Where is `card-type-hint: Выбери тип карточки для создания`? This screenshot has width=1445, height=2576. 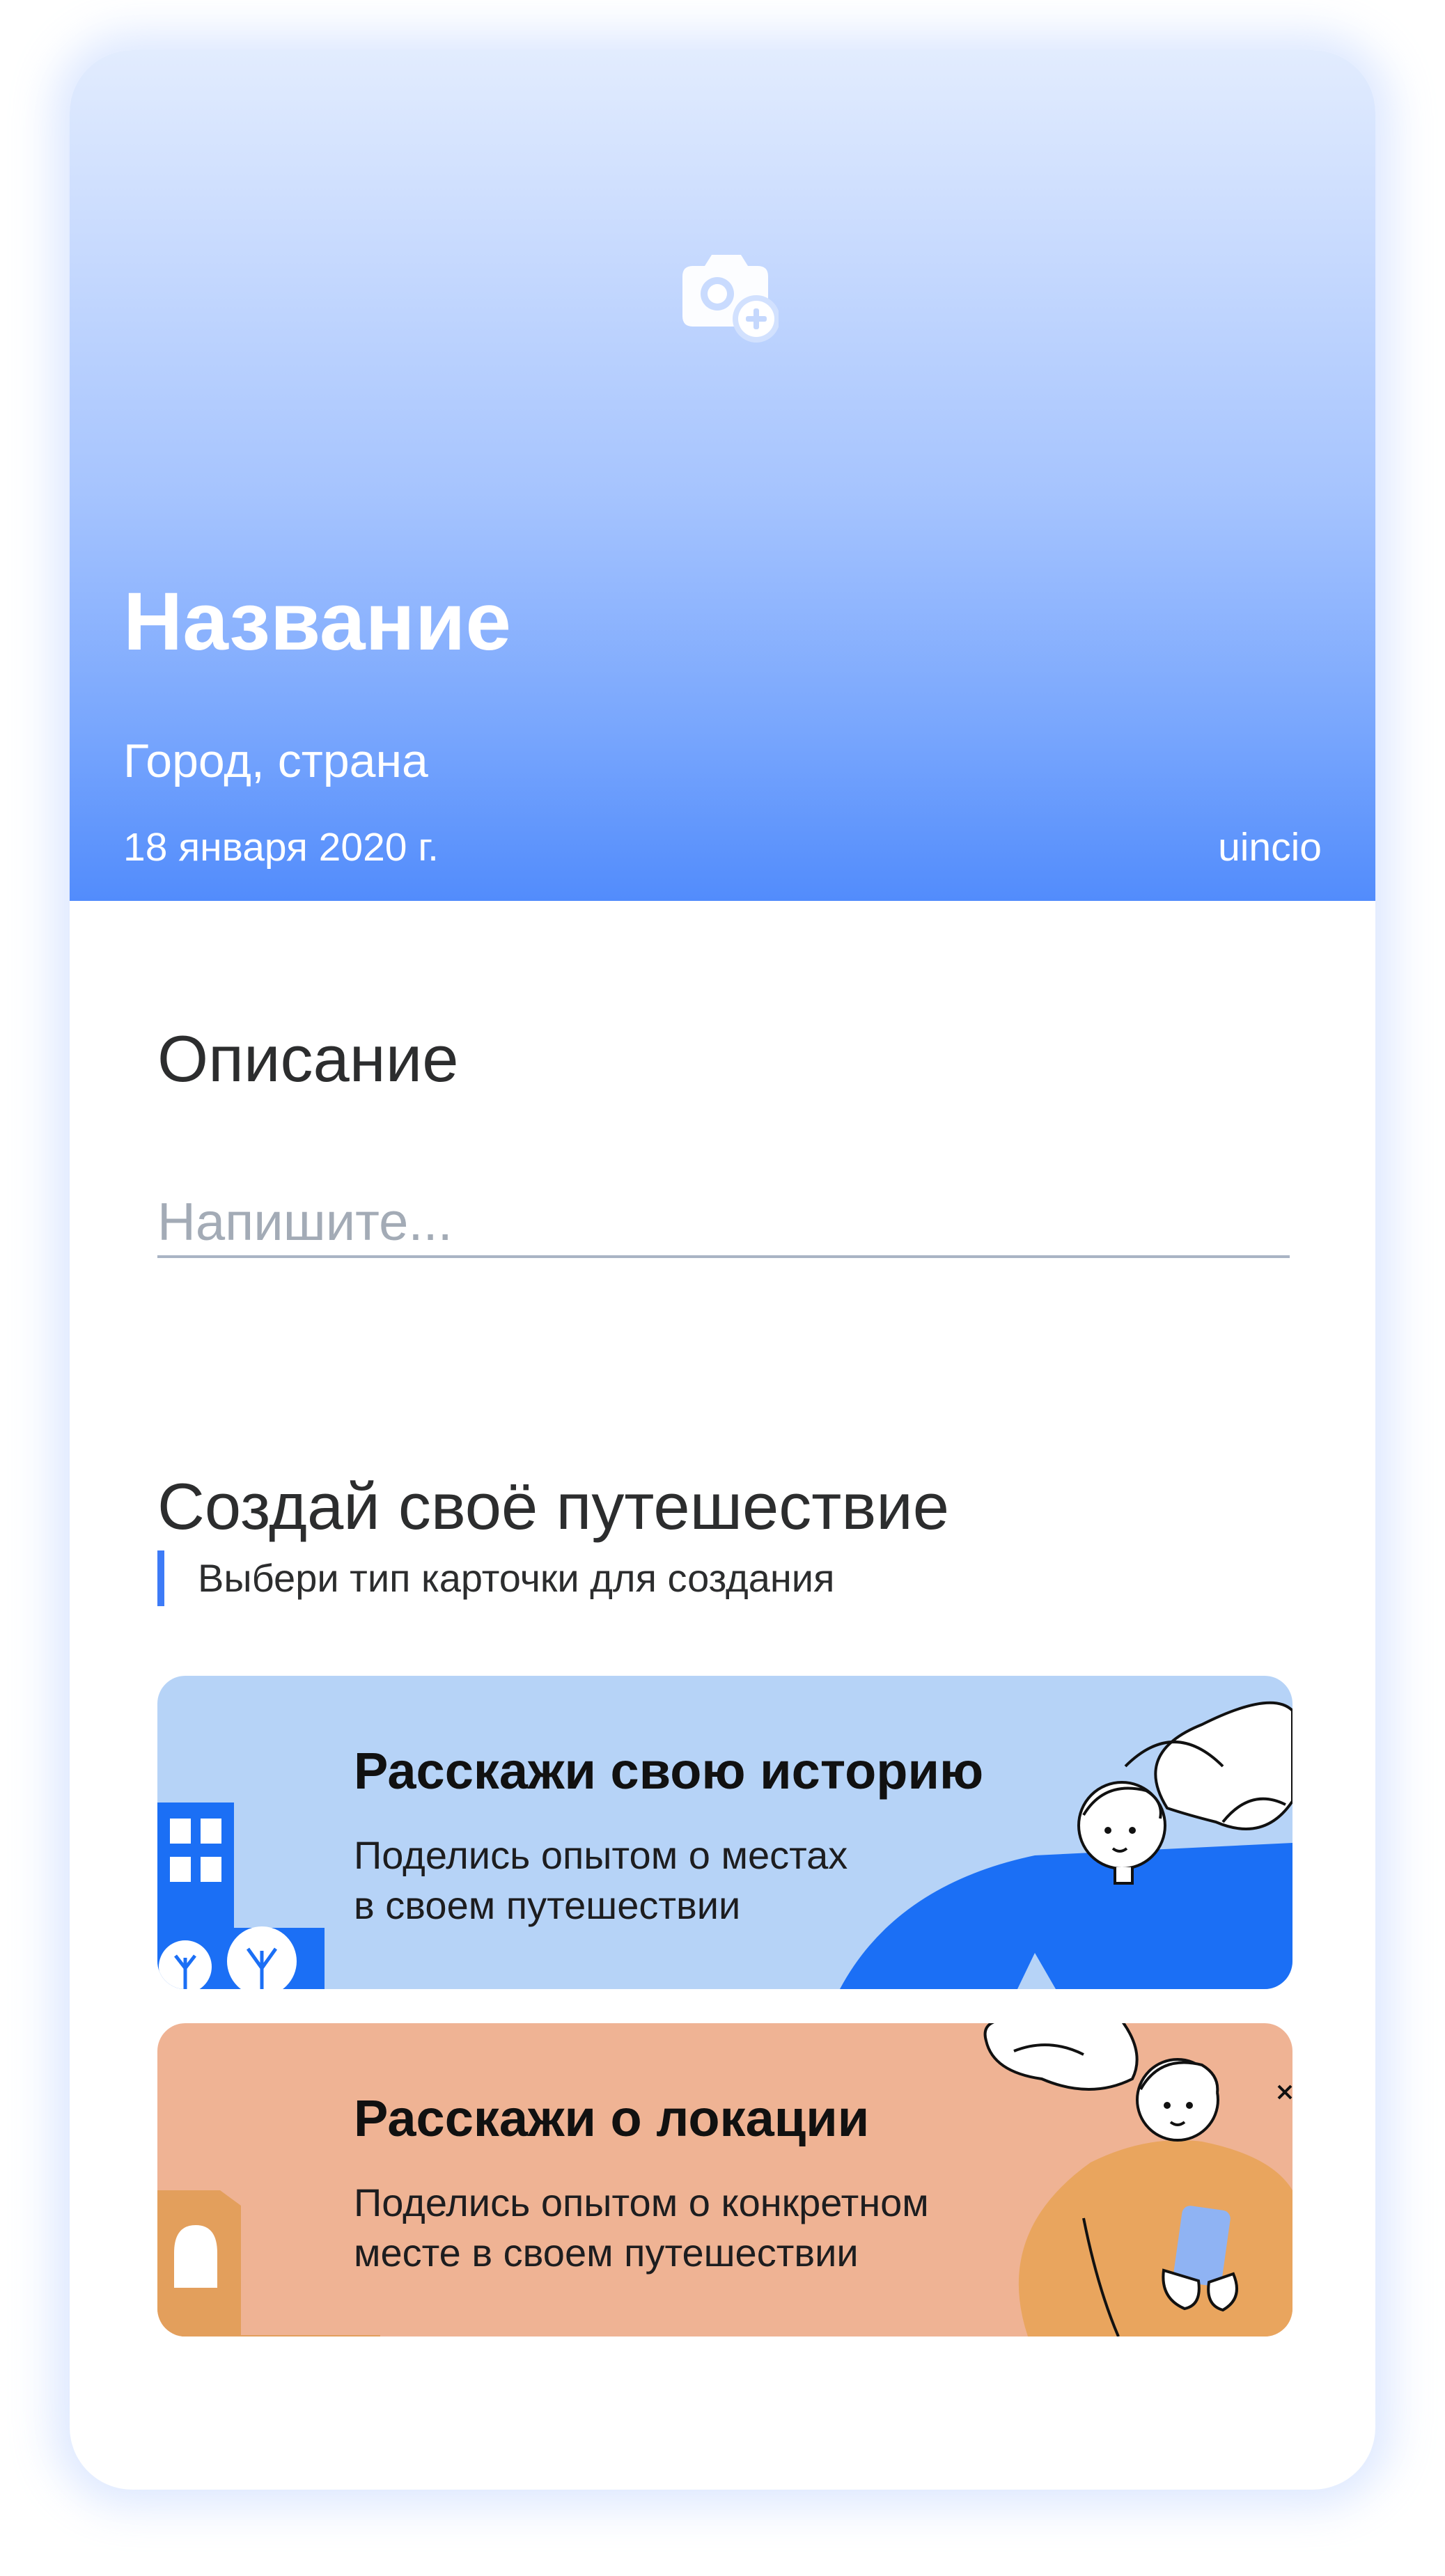
card-type-hint: Выбери тип карточки для создания is located at coordinates (495, 1578).